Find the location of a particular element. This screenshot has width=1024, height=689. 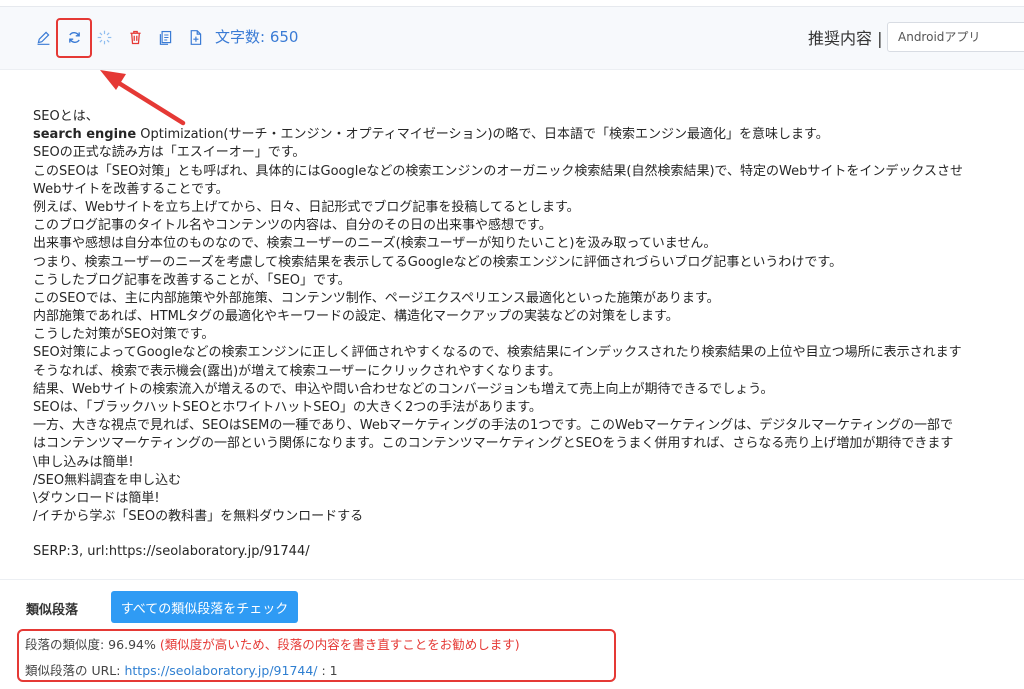

content-line: Webサイトを改善することです。 is located at coordinates (131, 189).